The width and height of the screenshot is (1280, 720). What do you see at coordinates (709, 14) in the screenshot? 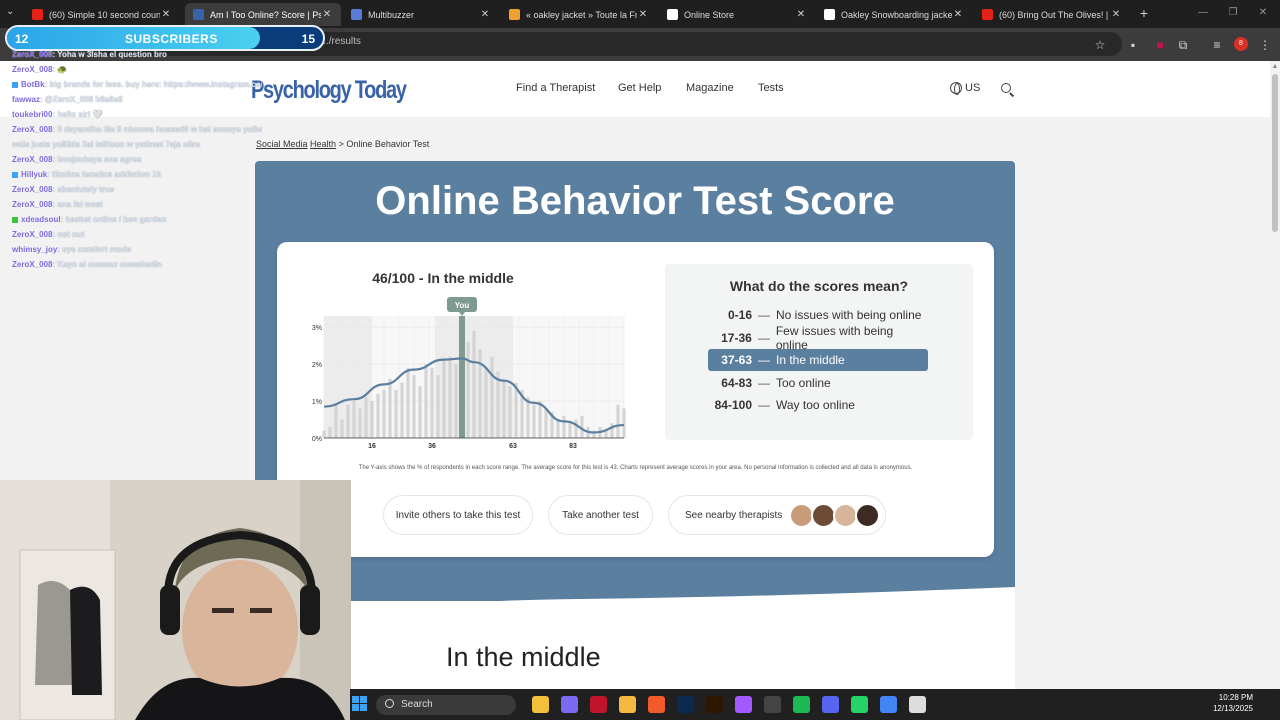
I see `tab-label: Online Store` at bounding box center [709, 14].